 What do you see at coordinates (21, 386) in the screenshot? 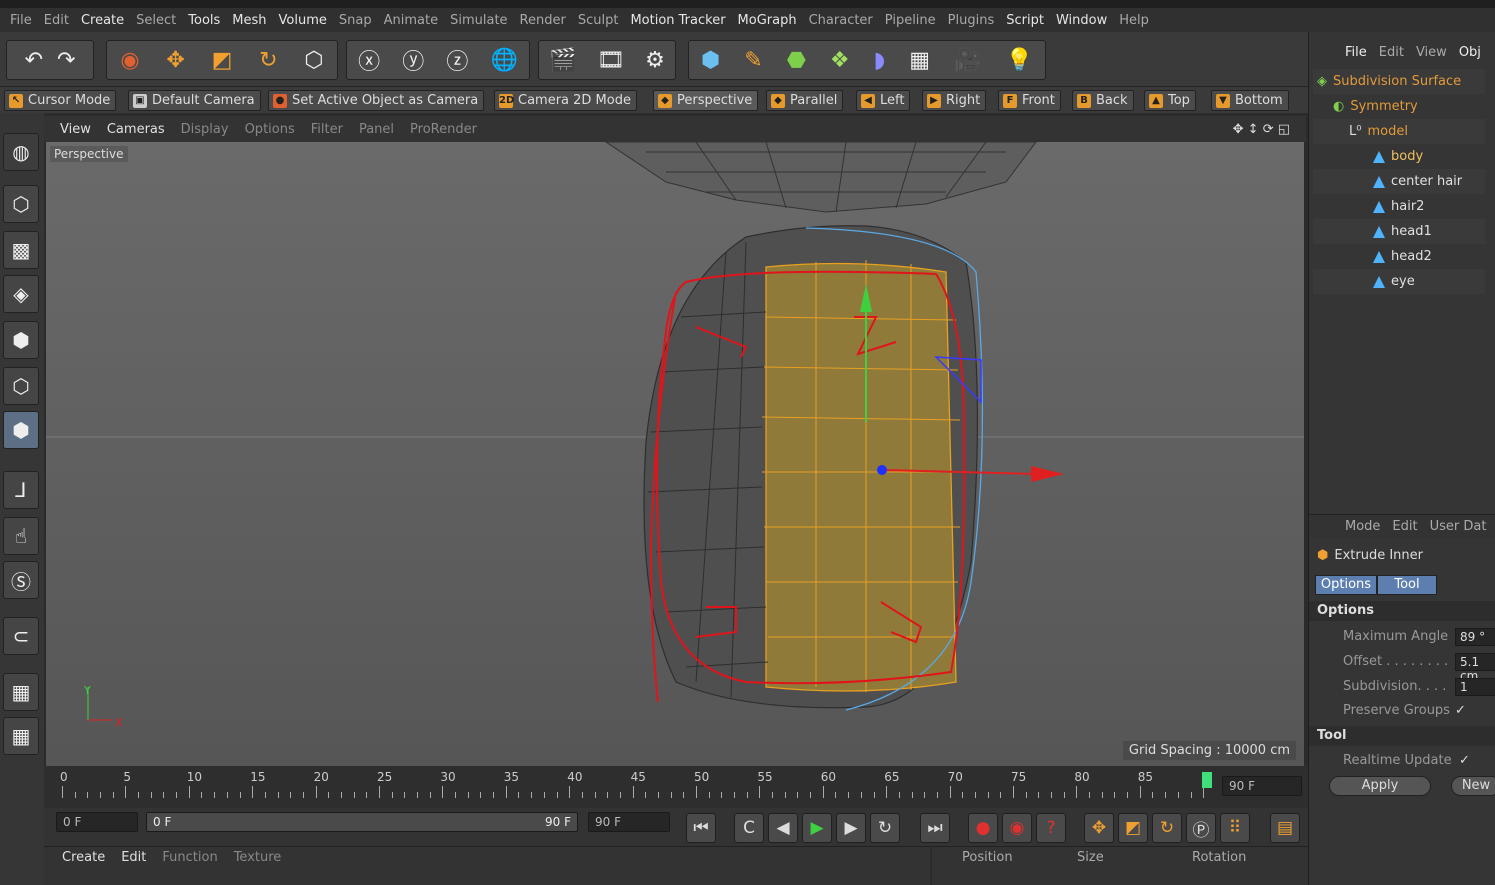
I see `edges-mode-icon: ⬡` at bounding box center [21, 386].